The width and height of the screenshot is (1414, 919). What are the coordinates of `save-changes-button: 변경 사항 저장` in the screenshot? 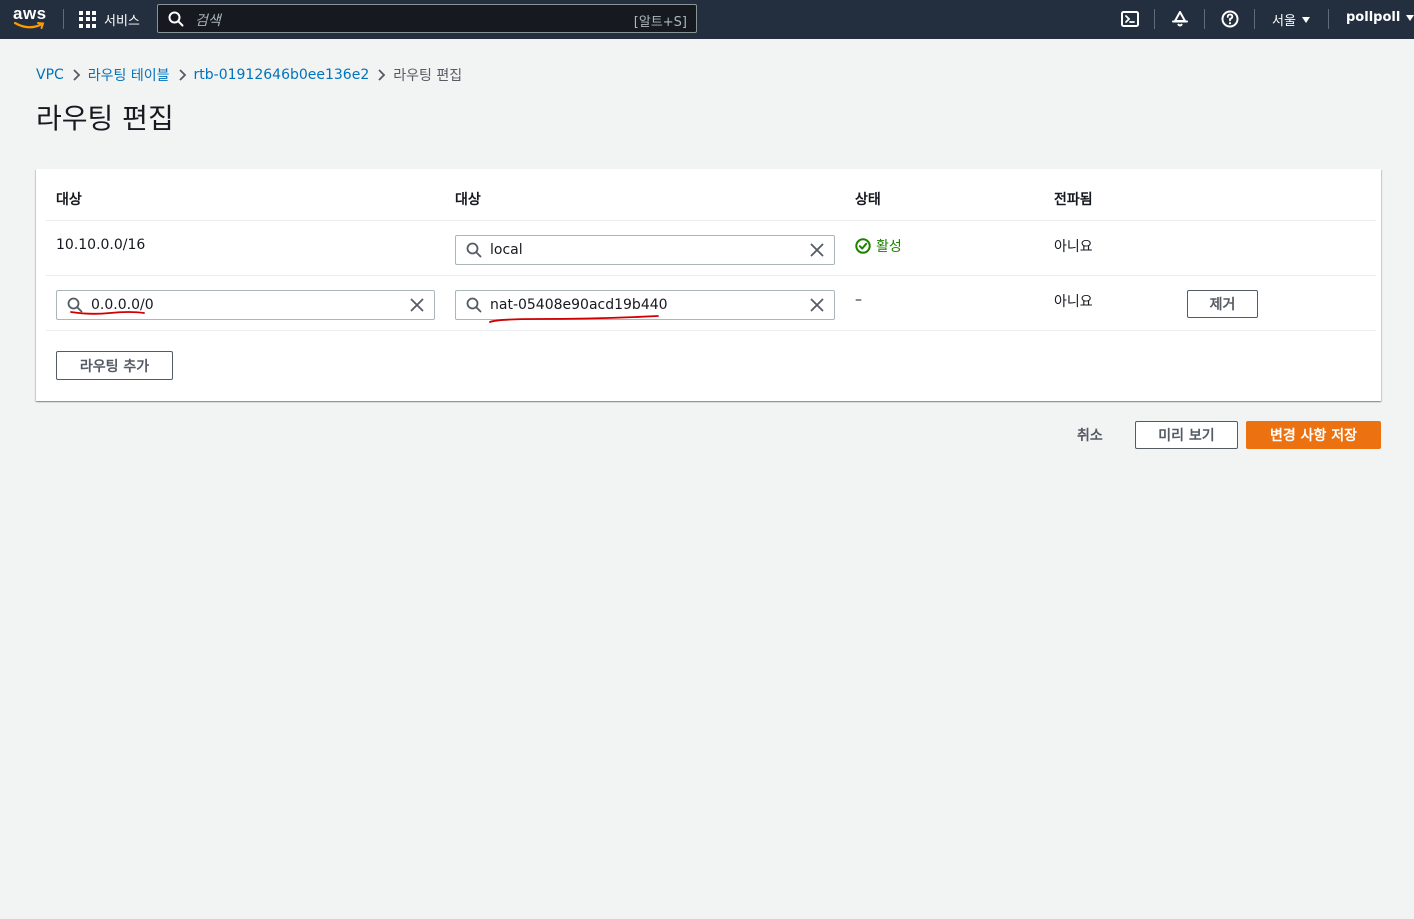 It's located at (1313, 435).